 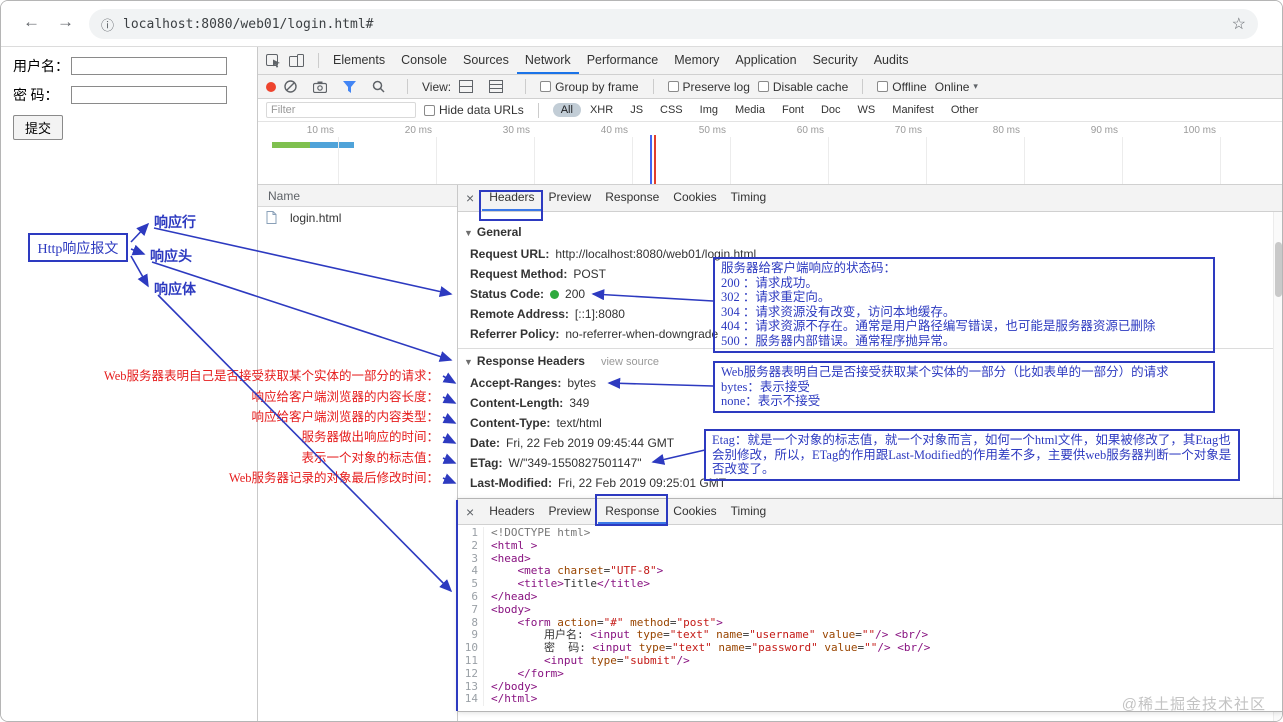 I want to click on group-by-frame-checkbox: Group by frame, so click(x=589, y=87).